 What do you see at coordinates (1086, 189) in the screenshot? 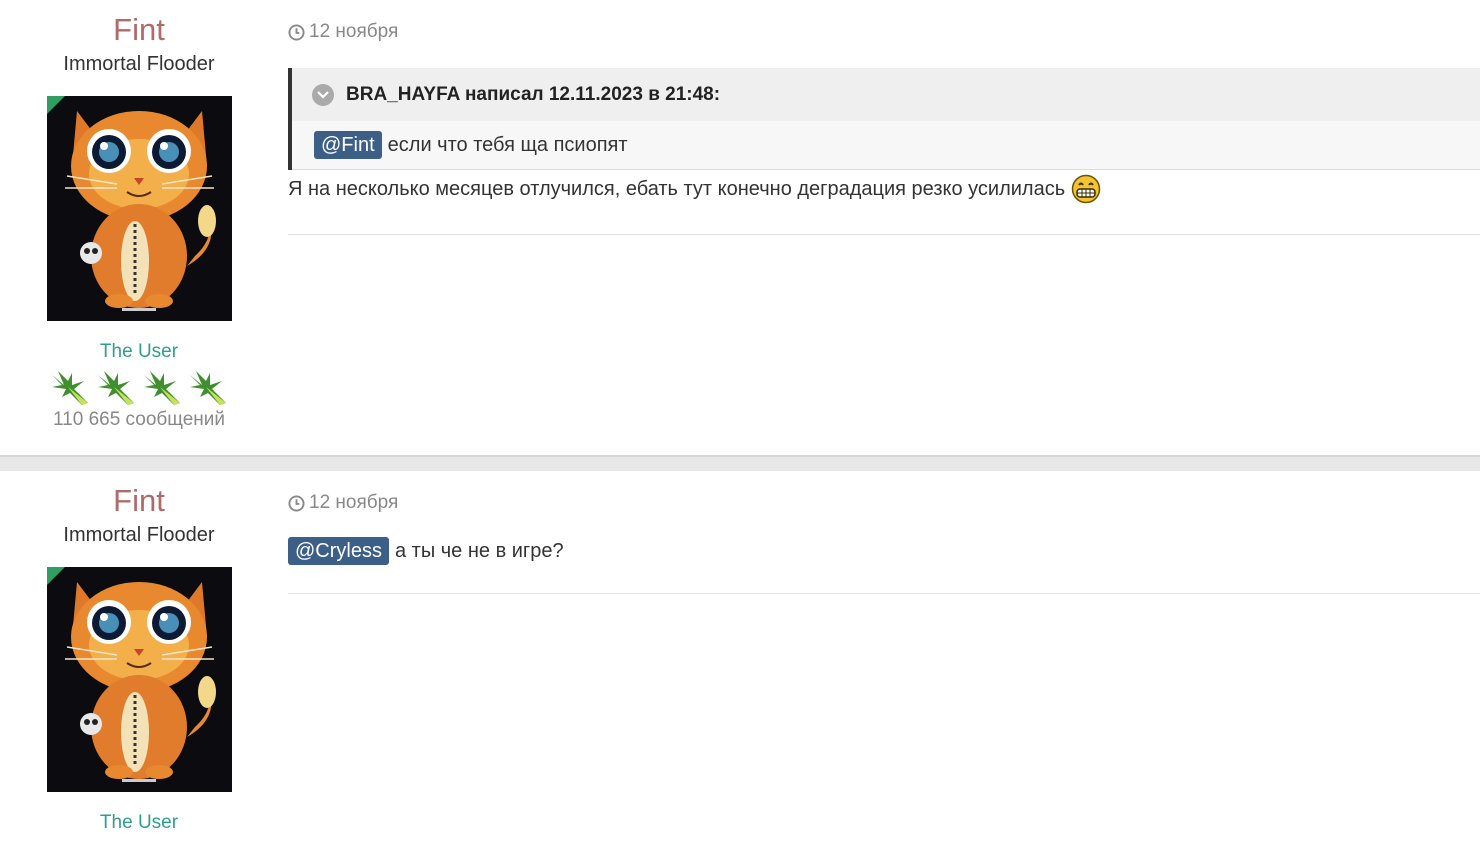
I see `grin-emoji-icon` at bounding box center [1086, 189].